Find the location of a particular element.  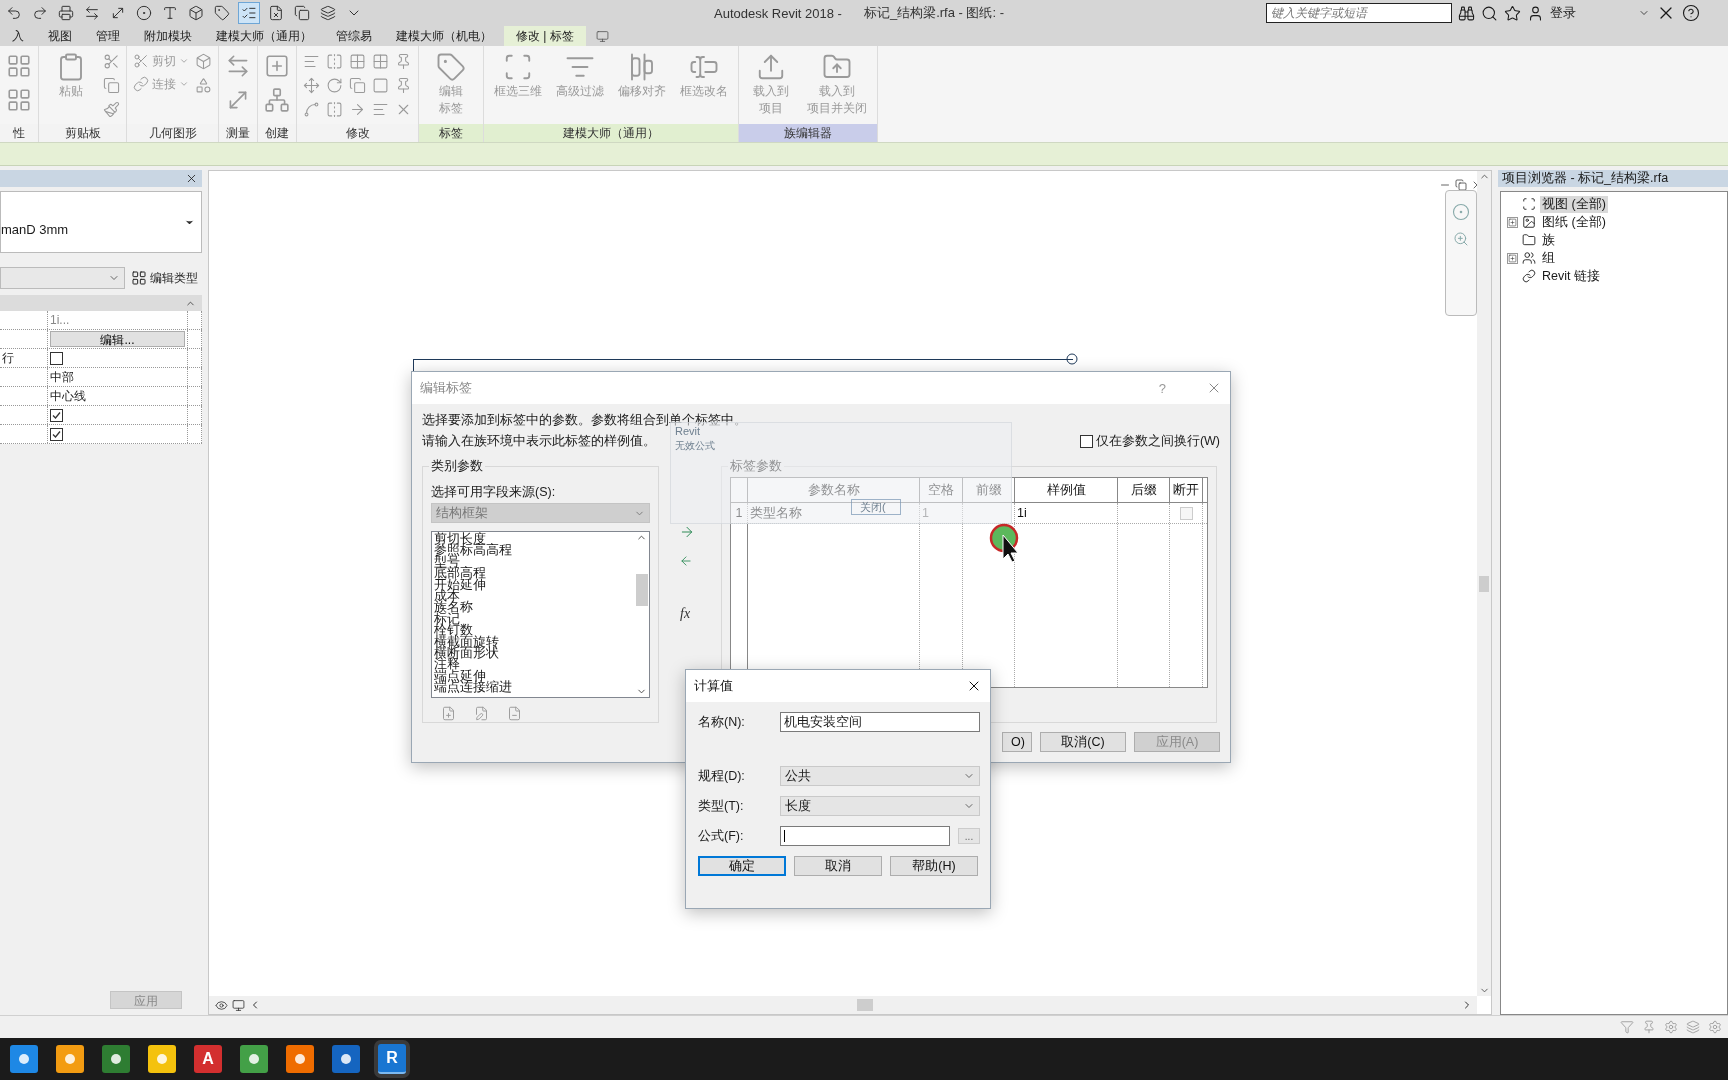

menu-tab: 视图 is located at coordinates (60, 36).